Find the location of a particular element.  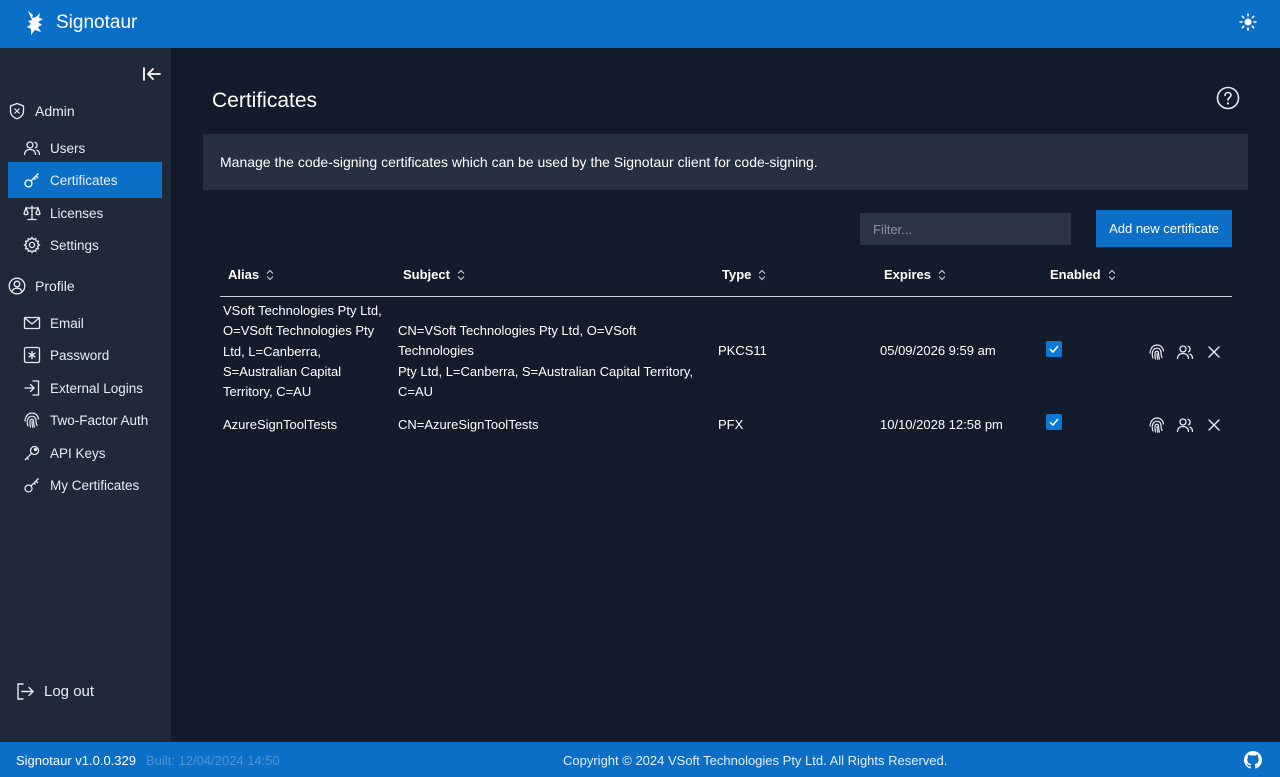

cell-expires: 10/10/2028 12:58 pm is located at coordinates (941, 424).